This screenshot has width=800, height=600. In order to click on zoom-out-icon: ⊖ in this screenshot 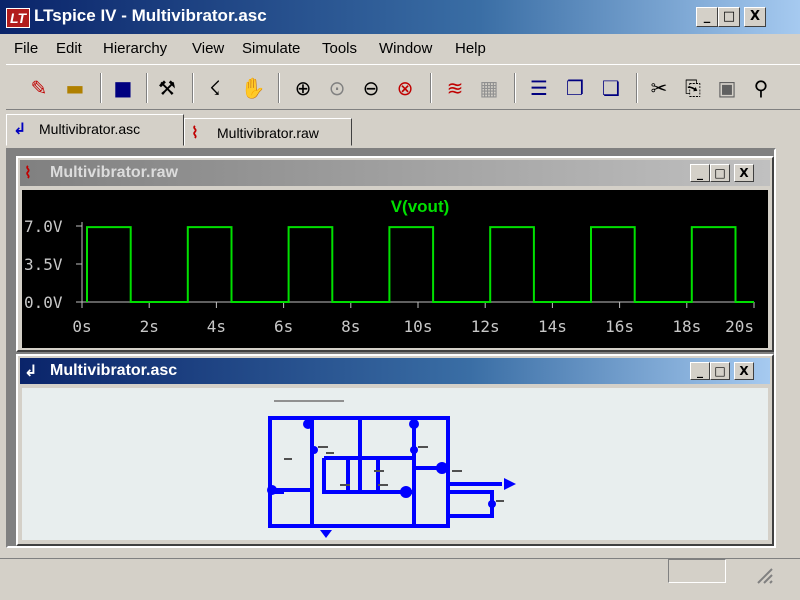, I will do `click(371, 88)`.